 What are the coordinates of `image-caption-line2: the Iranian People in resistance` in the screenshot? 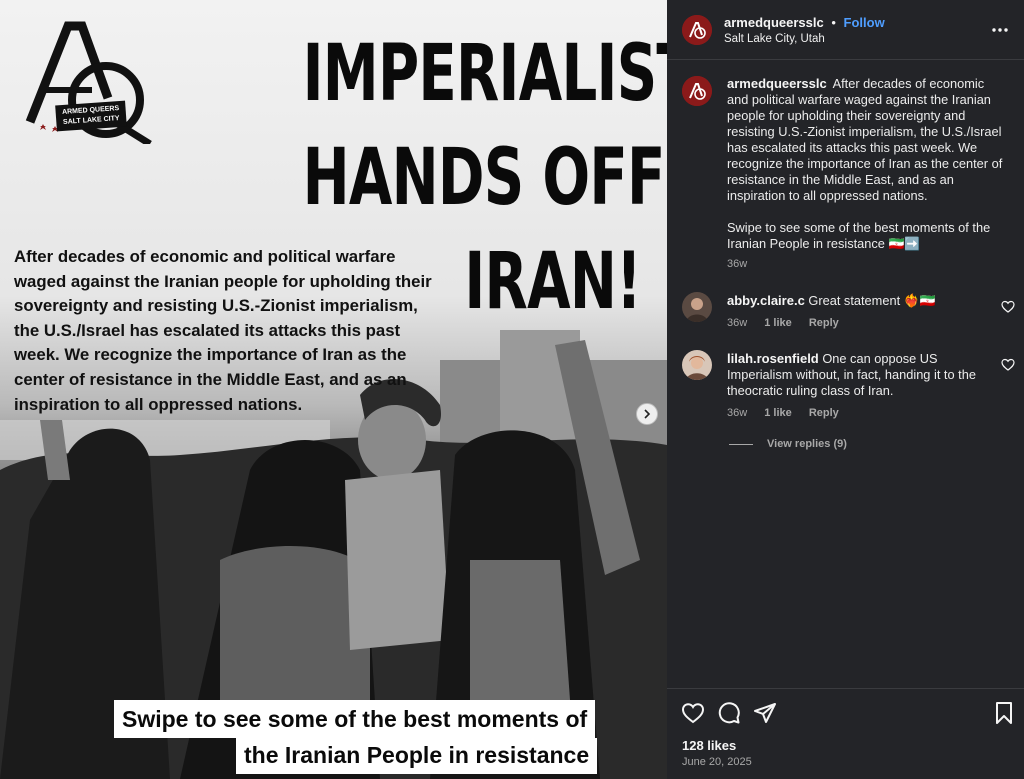 It's located at (417, 756).